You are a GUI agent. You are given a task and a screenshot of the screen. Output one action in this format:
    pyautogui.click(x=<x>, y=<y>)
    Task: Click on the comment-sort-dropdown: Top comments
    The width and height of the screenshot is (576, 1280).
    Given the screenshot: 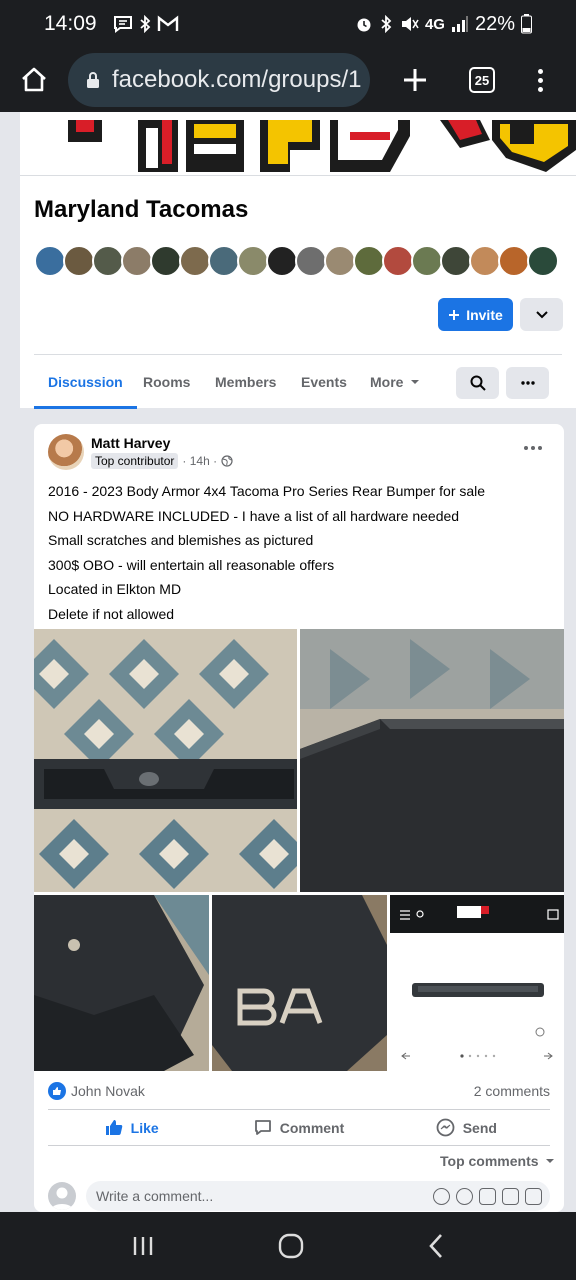 What is the action you would take?
    pyautogui.click(x=497, y=1161)
    